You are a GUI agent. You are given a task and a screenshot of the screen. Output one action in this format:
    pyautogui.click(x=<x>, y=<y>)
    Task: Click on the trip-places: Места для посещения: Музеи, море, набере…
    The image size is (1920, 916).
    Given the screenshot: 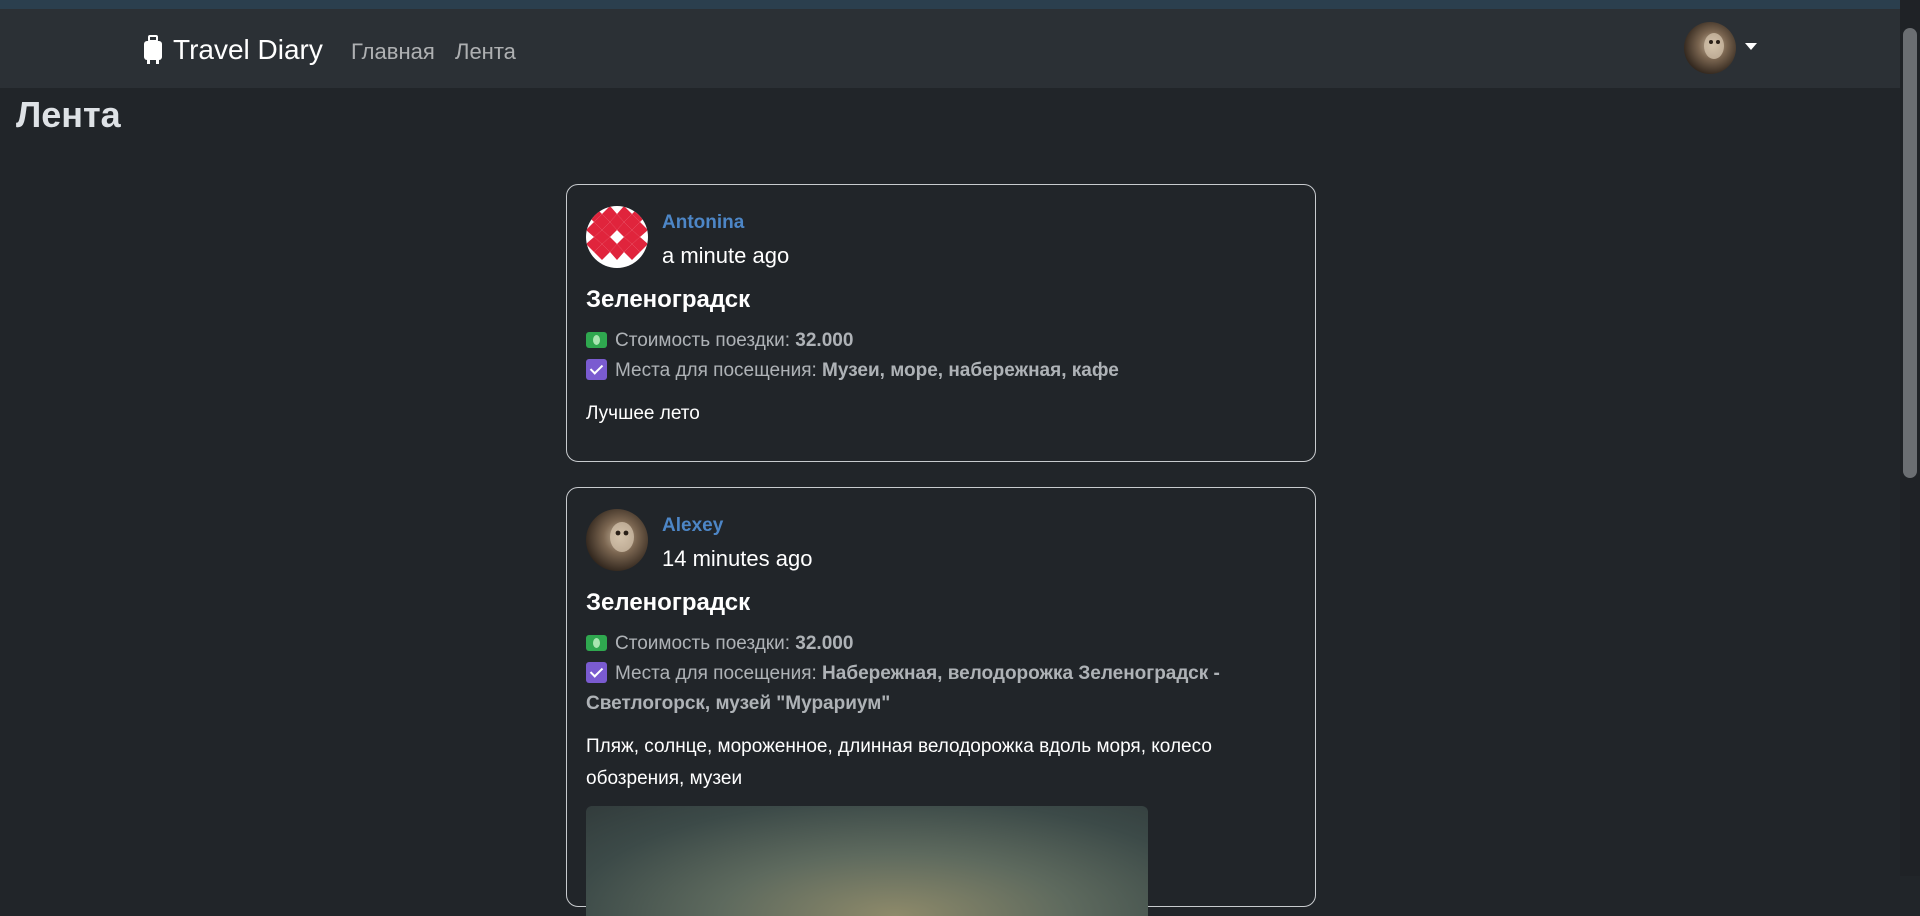 What is the action you would take?
    pyautogui.click(x=936, y=371)
    